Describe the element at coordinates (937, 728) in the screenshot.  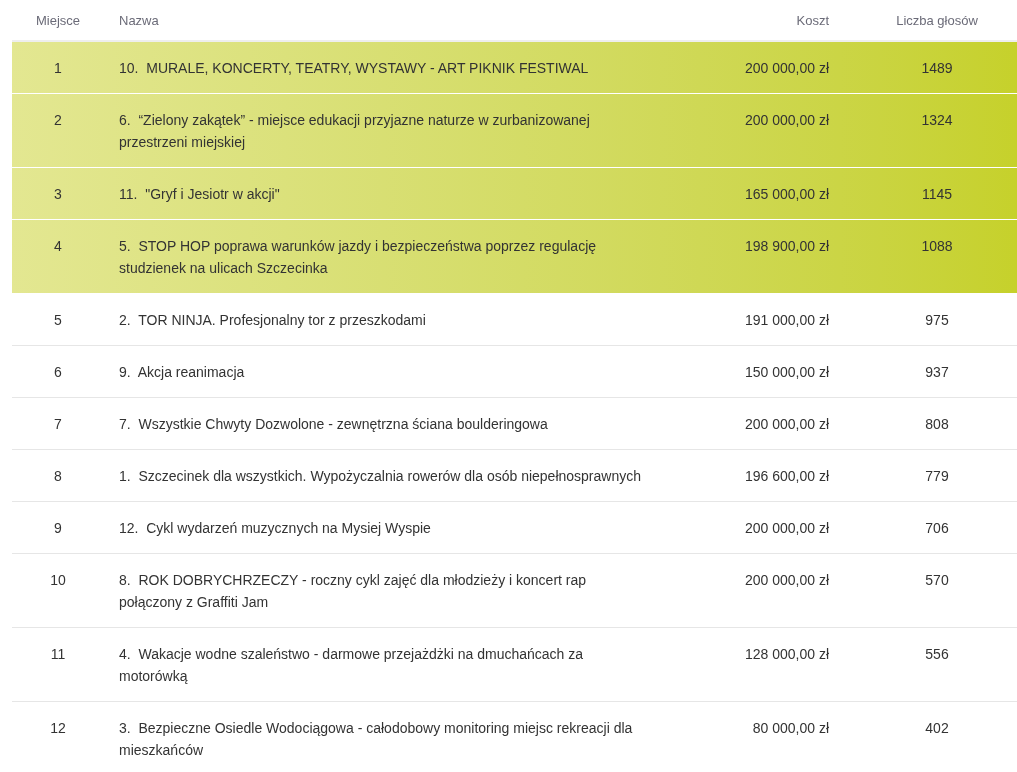
I see `table-cell: 402` at that location.